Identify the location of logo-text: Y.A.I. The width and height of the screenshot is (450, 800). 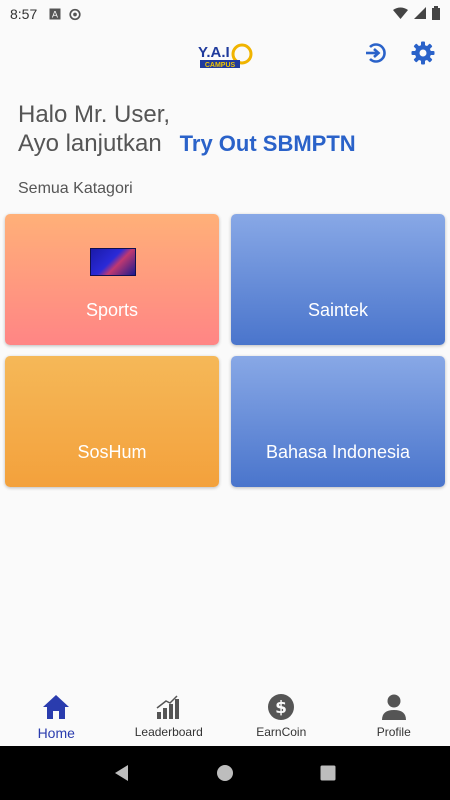
(214, 52).